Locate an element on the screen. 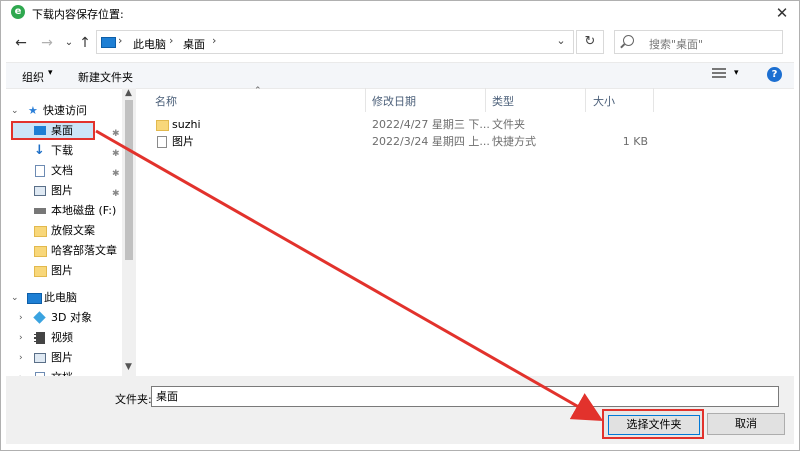 The height and width of the screenshot is (451, 800). drive-icon is located at coordinates (40, 211).